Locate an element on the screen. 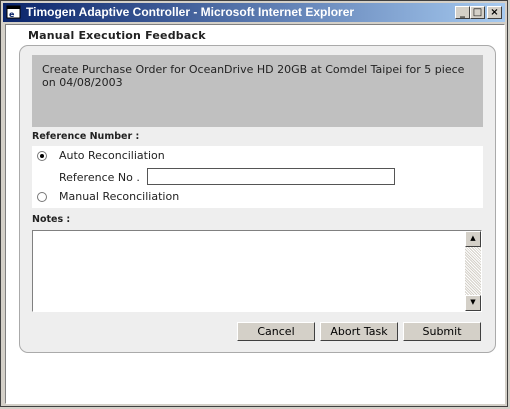  auto-reconciliation-radio is located at coordinates (42, 156).